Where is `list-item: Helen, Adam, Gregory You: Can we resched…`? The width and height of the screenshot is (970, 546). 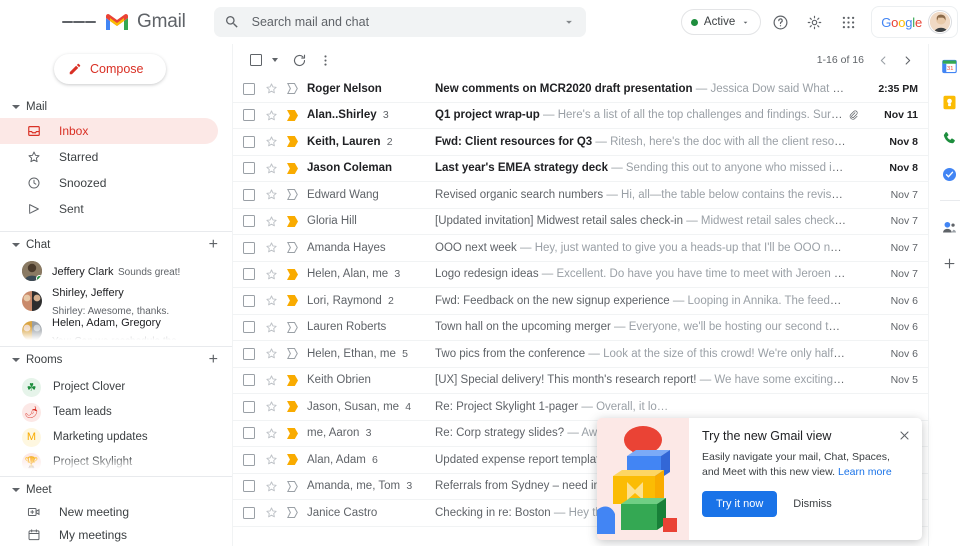
list-item: Helen, Adam, Gregory You: Can we resched… is located at coordinates (116, 328).